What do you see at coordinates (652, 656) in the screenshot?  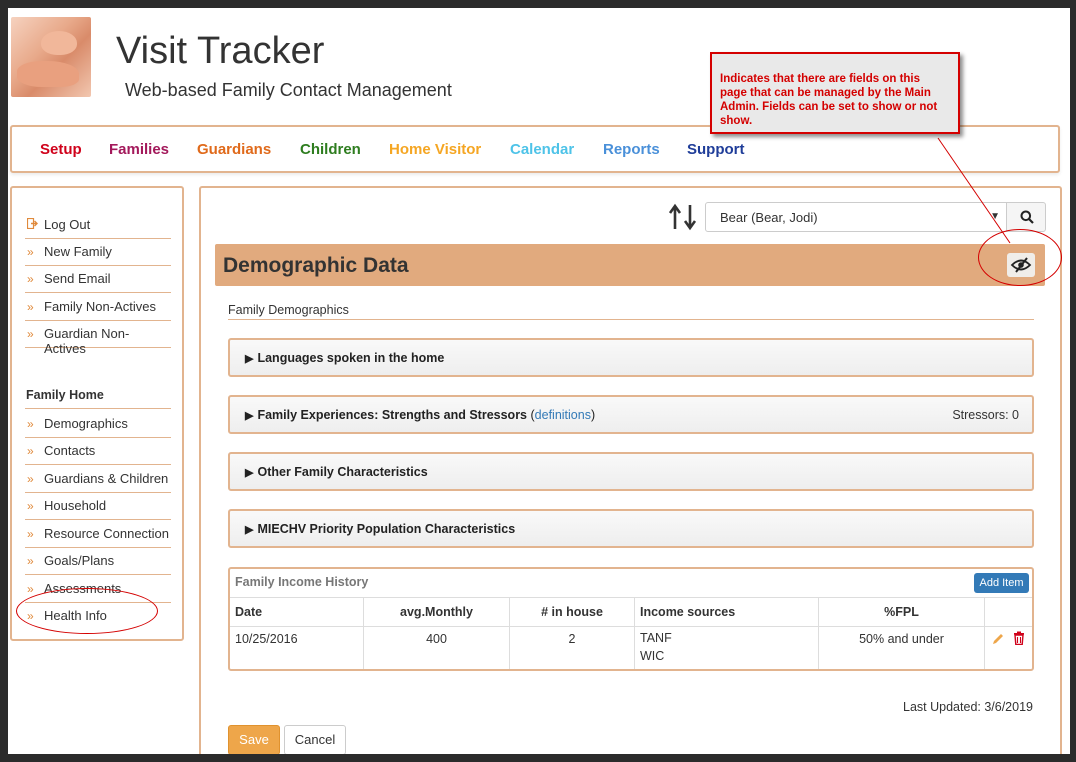 I see `income-source: WIC` at bounding box center [652, 656].